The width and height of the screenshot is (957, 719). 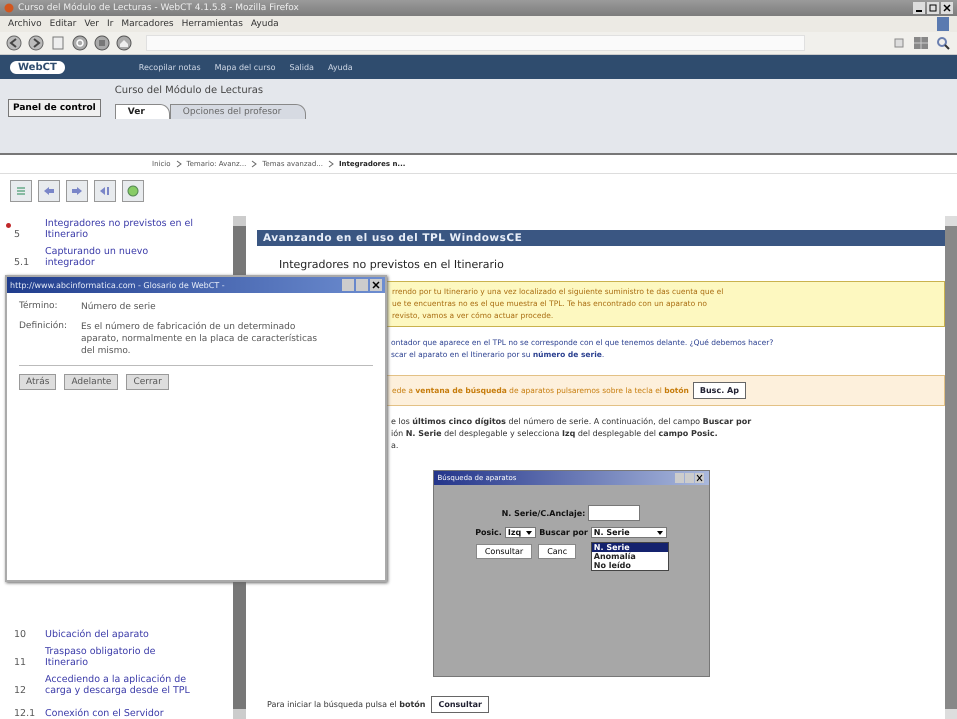 What do you see at coordinates (21, 634) in the screenshot?
I see `item-number: 10` at bounding box center [21, 634].